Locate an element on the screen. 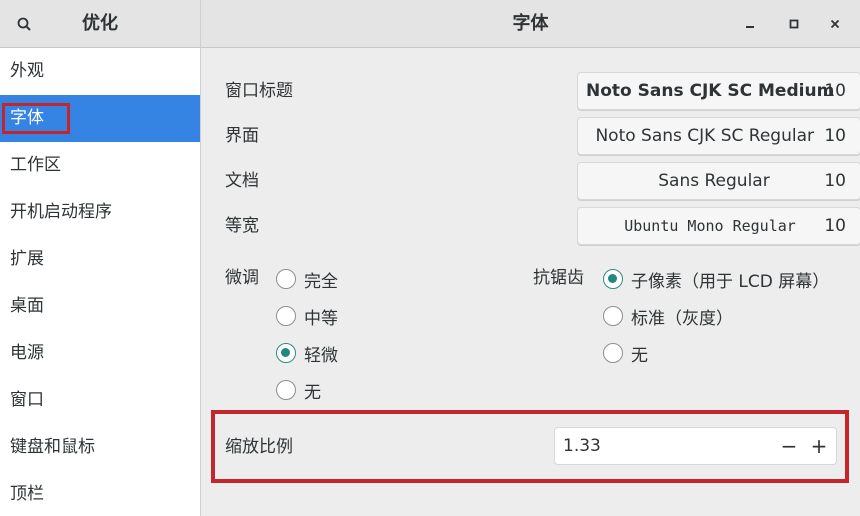 Image resolution: width=860 pixels, height=516 pixels. antialiasing-label: 抗锯齿 is located at coordinates (558, 278).